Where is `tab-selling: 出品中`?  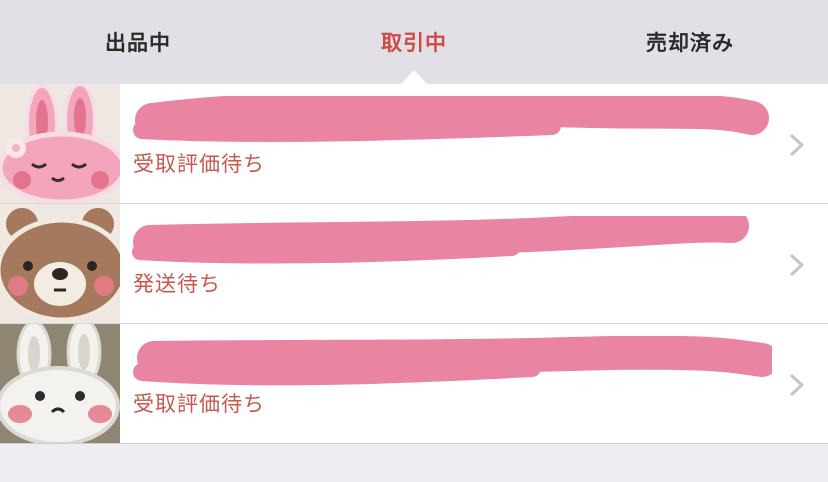
tab-selling: 出品中 is located at coordinates (138, 42).